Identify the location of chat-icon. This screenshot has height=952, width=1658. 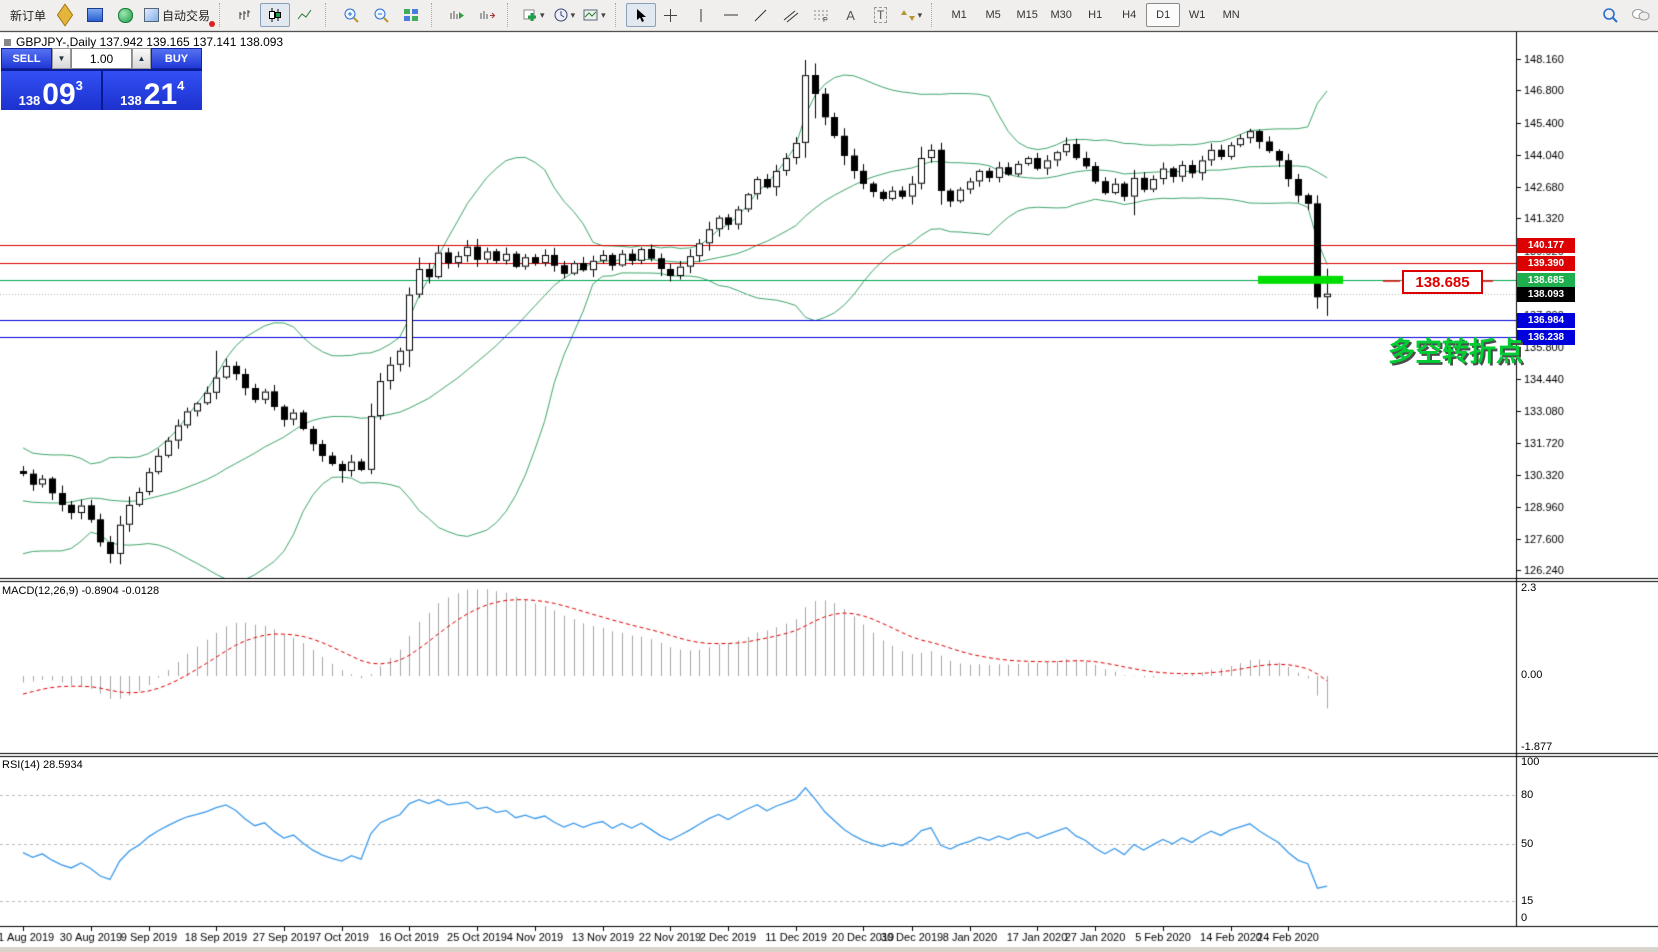
(1640, 15).